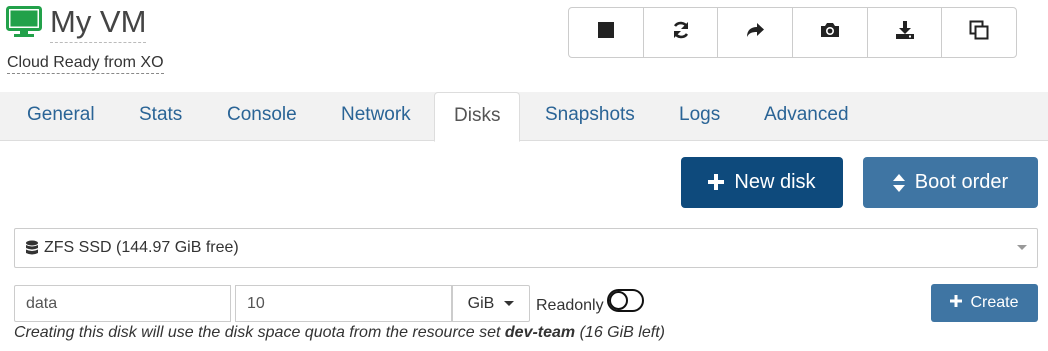 Image resolution: width=1048 pixels, height=351 pixels. I want to click on tab-snapshots: Snapshots, so click(590, 116).